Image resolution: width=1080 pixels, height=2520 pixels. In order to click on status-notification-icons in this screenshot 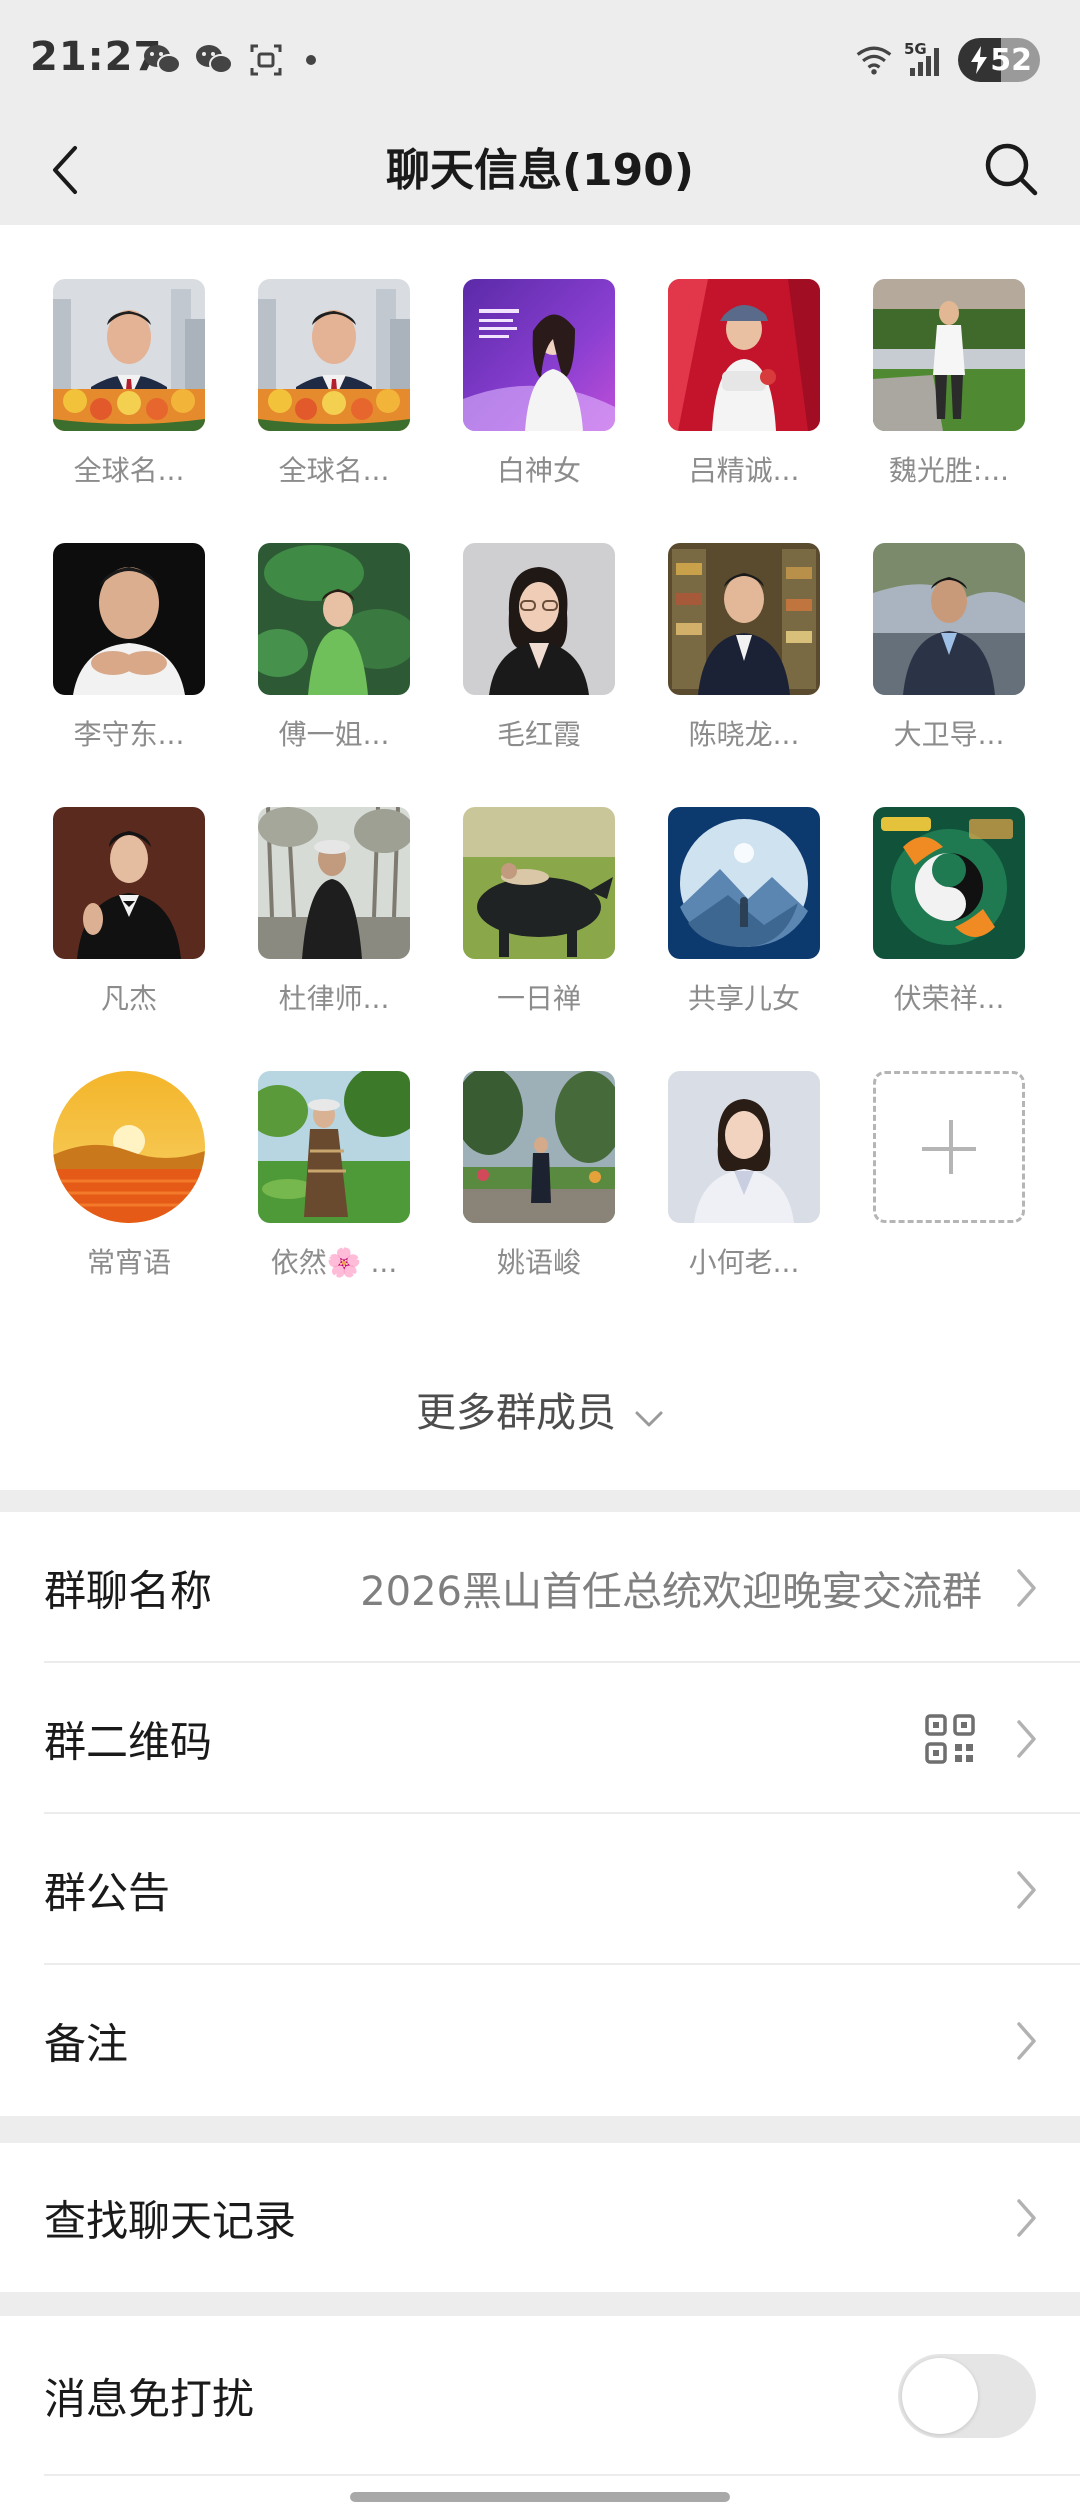, I will do `click(229, 60)`.